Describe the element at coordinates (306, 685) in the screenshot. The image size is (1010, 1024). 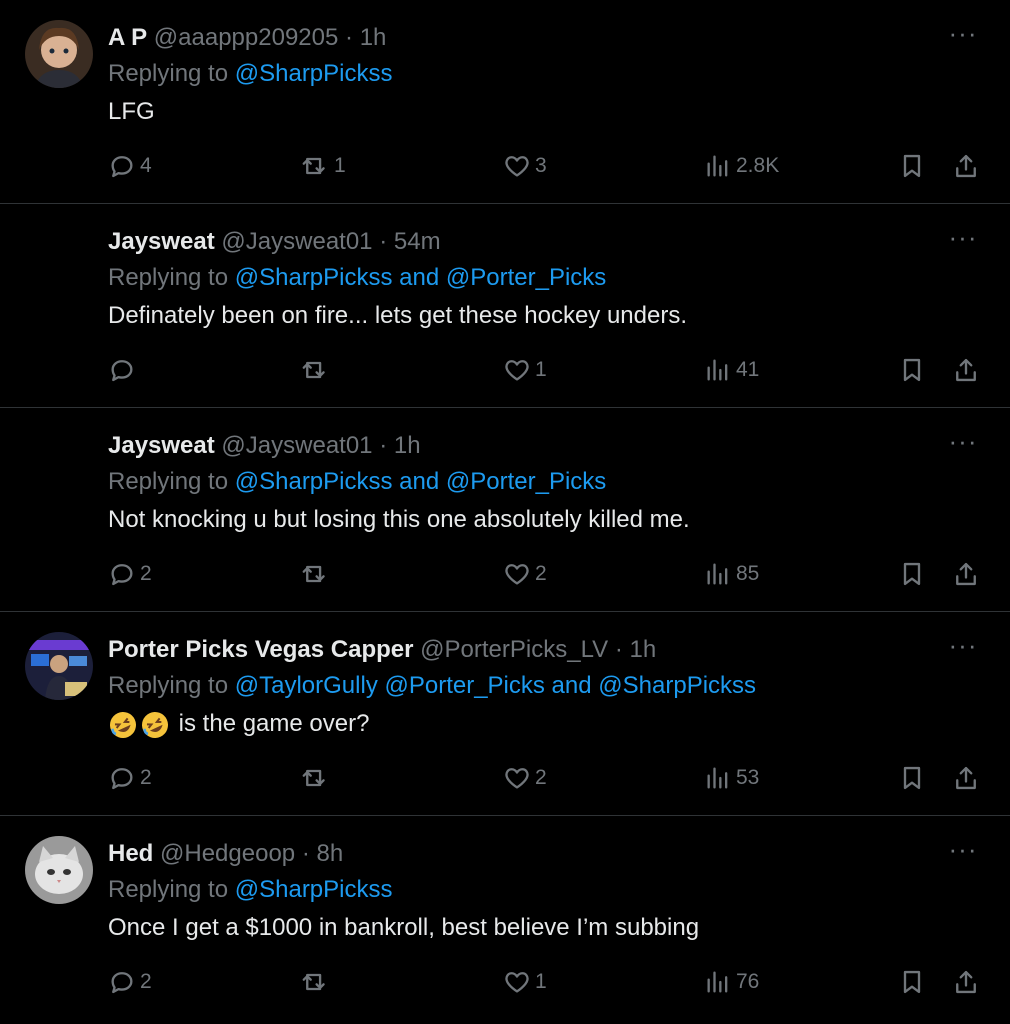
I see `mention-link: @TaylorGully` at that location.